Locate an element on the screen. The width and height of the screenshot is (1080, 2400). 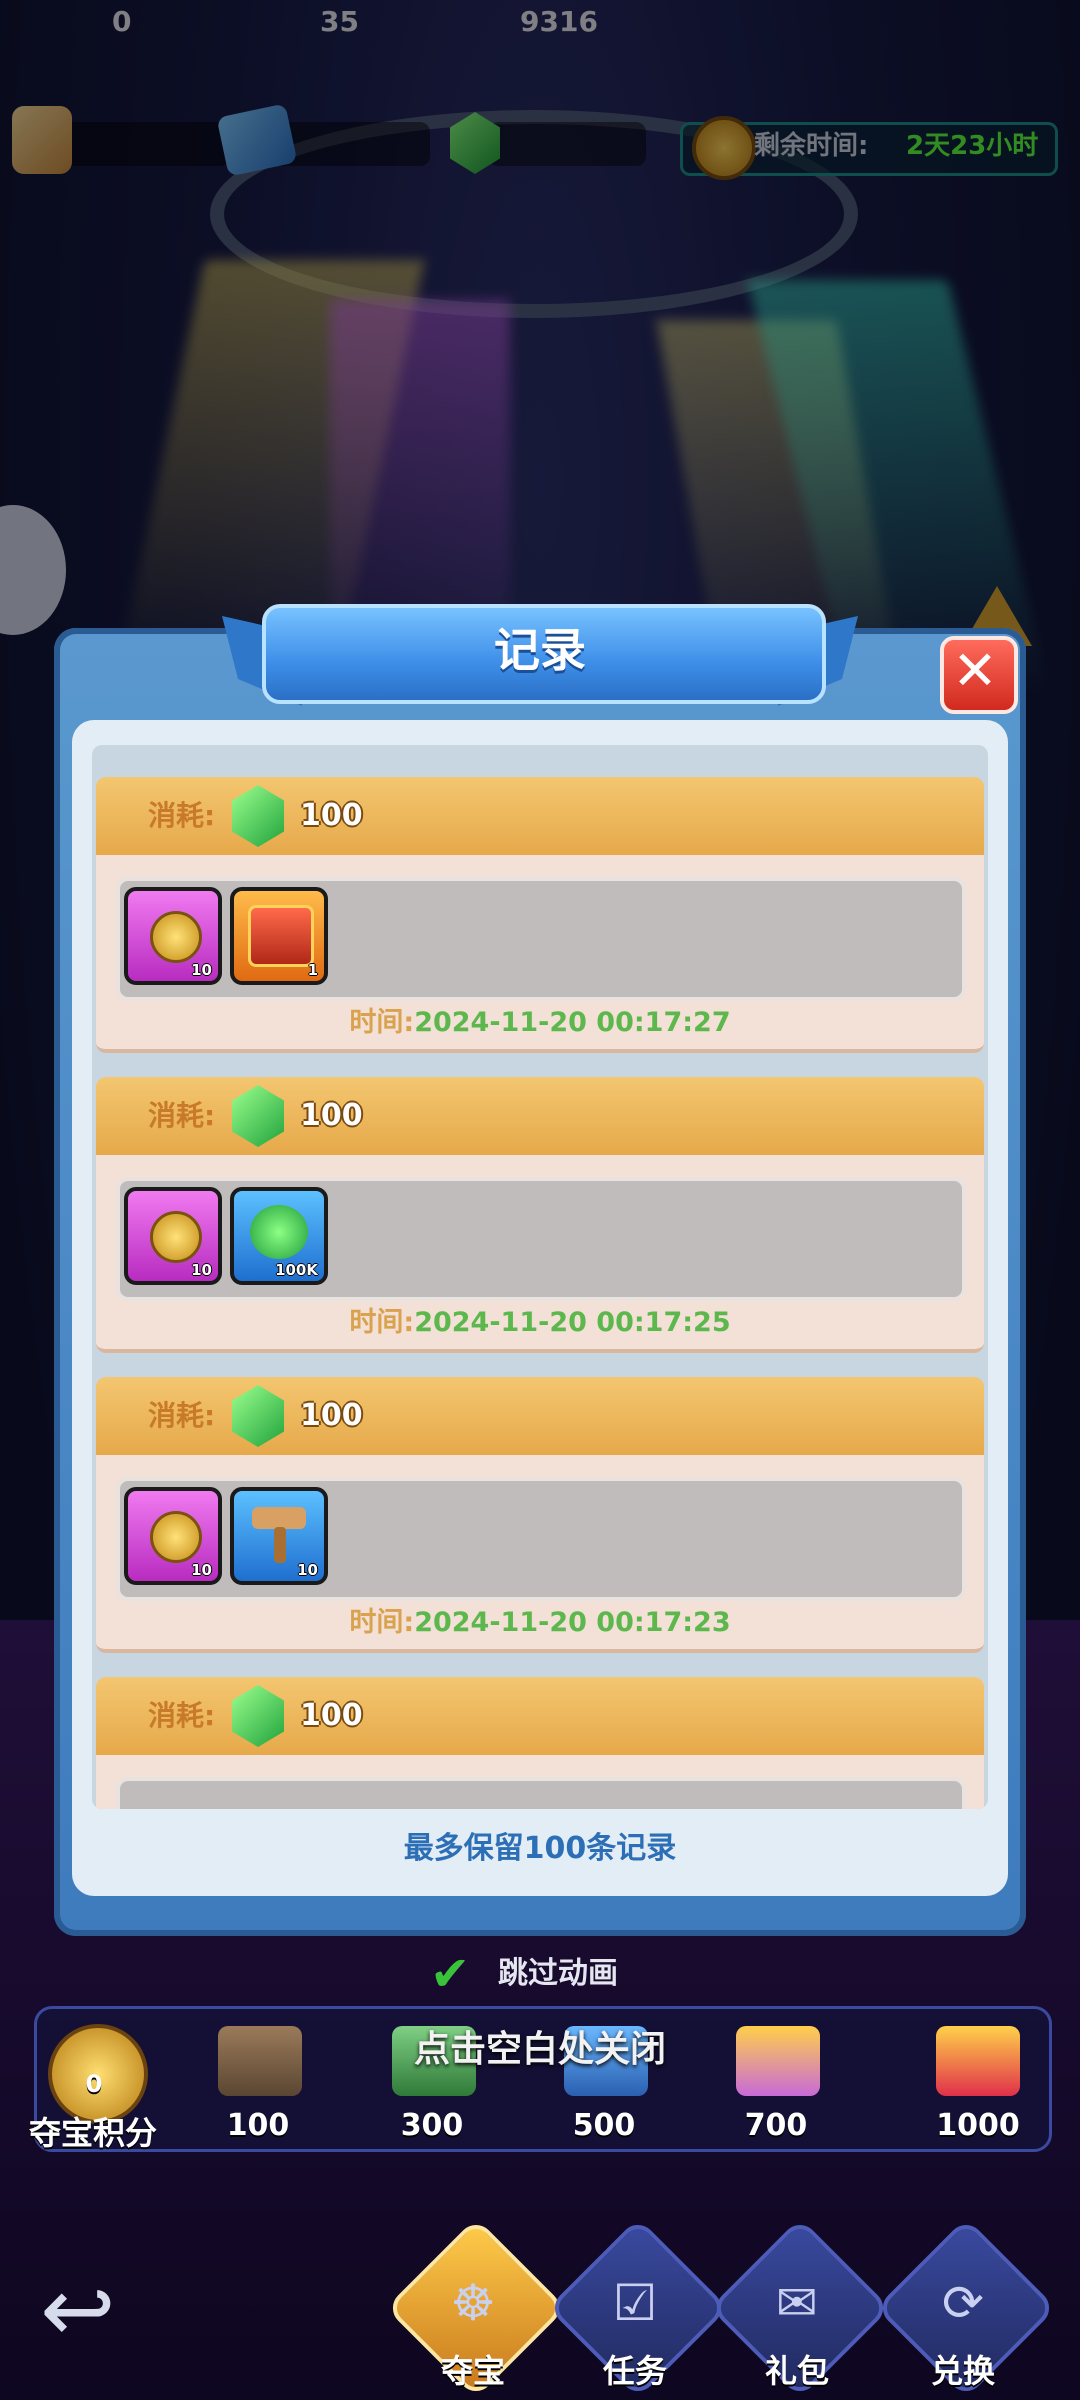
milestone-label: 300 is located at coordinates (432, 2125).